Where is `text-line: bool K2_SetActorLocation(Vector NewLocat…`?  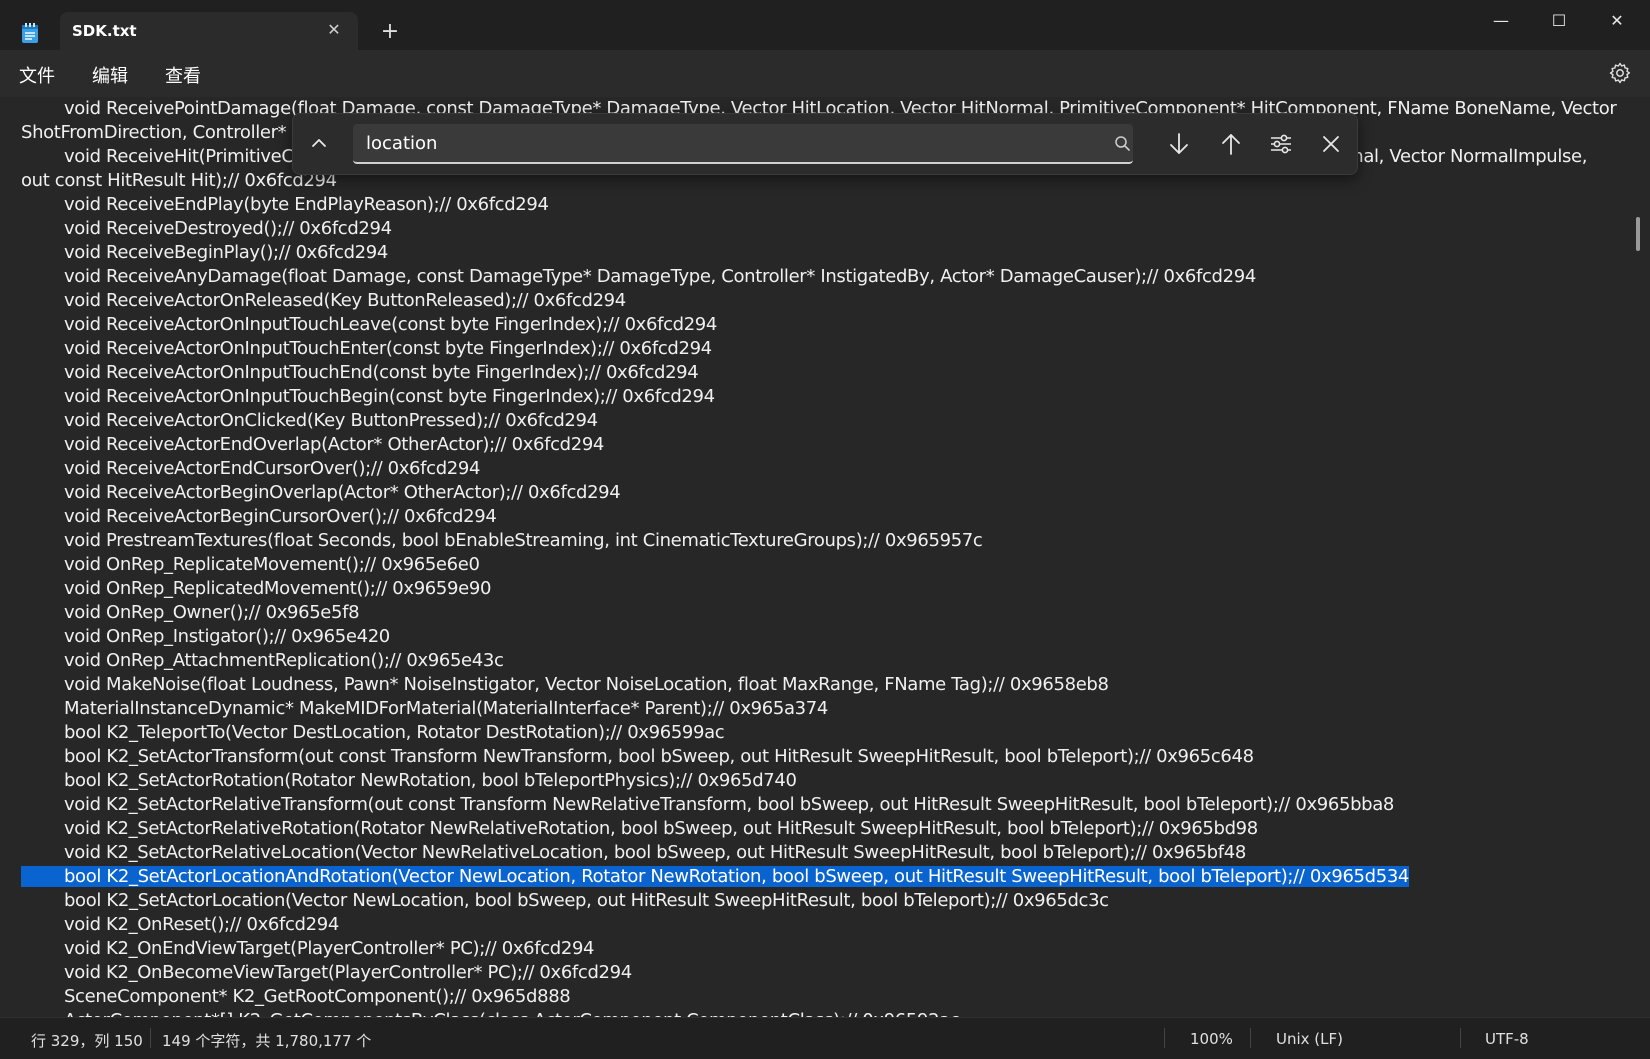
text-line: bool K2_SetActorLocation(Vector NewLocat… is located at coordinates (826, 901).